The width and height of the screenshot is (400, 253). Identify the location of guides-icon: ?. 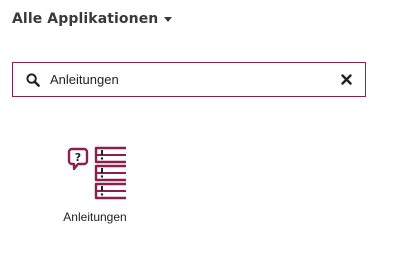
(96, 173).